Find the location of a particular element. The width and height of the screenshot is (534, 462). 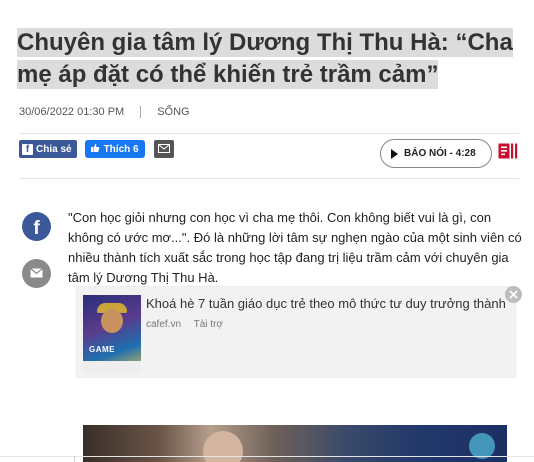

ad-thumb-text: GAME is located at coordinates (102, 349).